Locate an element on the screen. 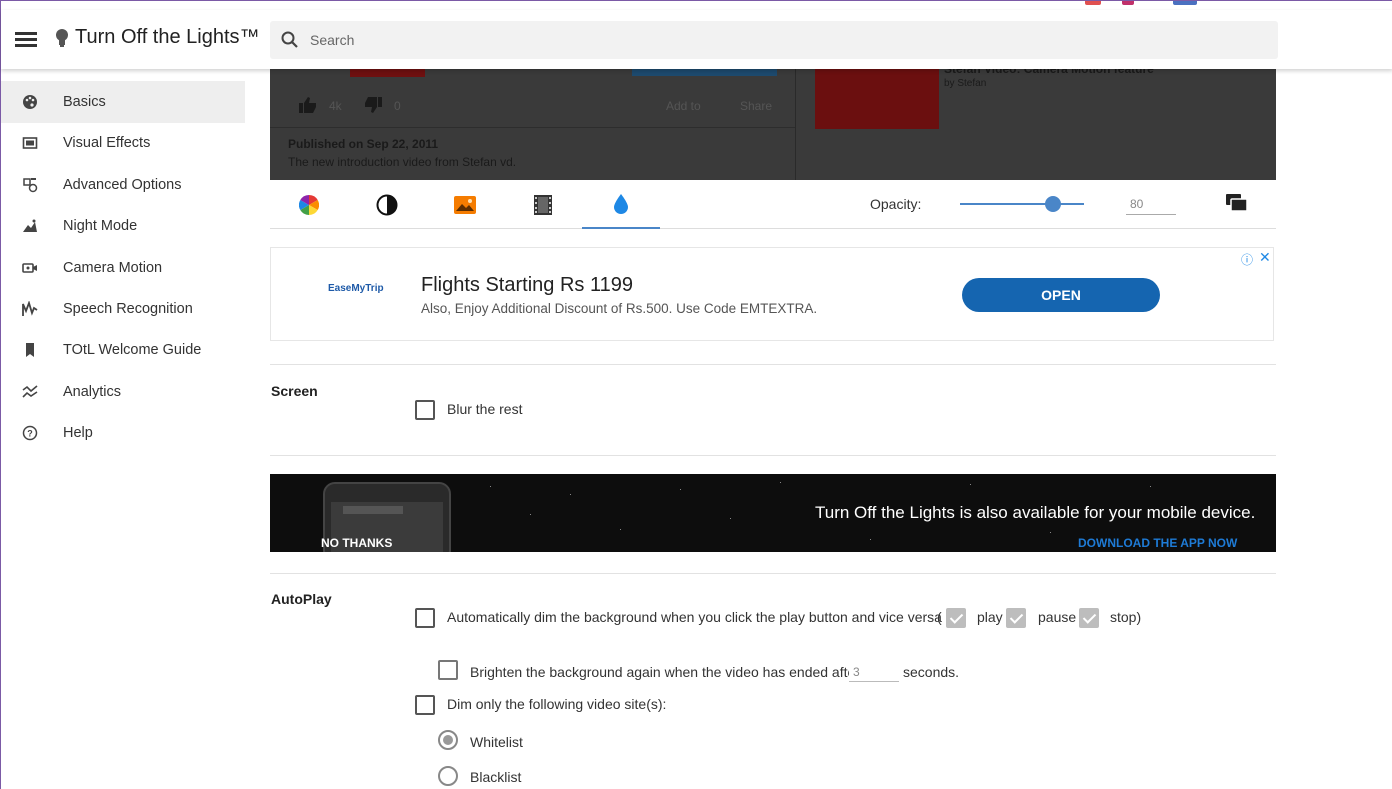  bookmark-icon is located at coordinates (30, 350).